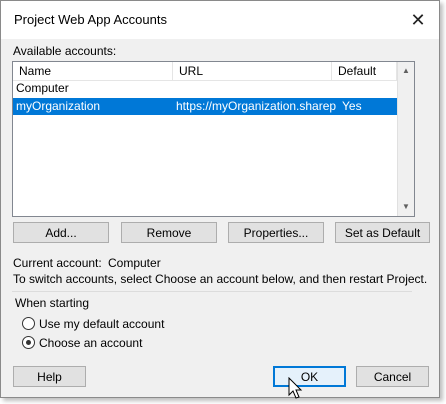 This screenshot has height=404, width=446. I want to click on help-button: Help, so click(49, 376).